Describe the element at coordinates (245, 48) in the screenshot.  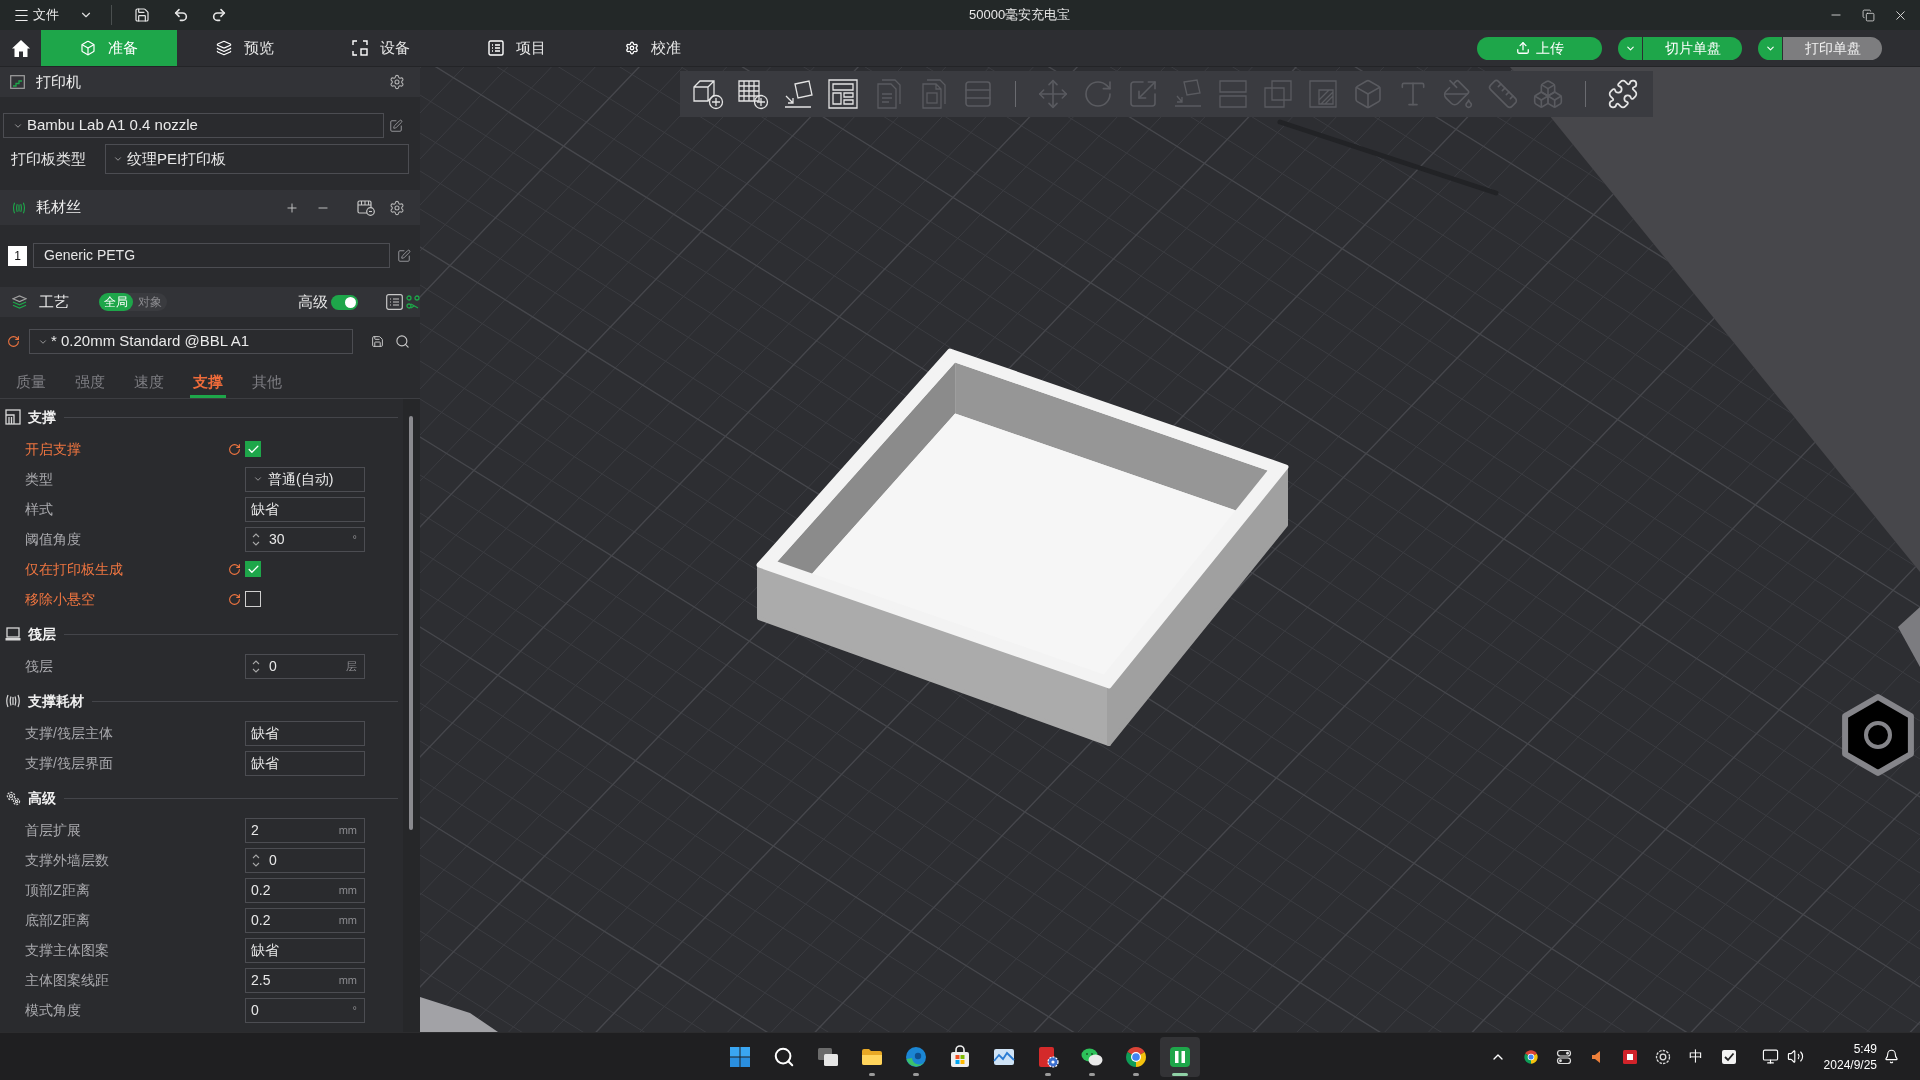
I see `main-tab: 预览` at that location.